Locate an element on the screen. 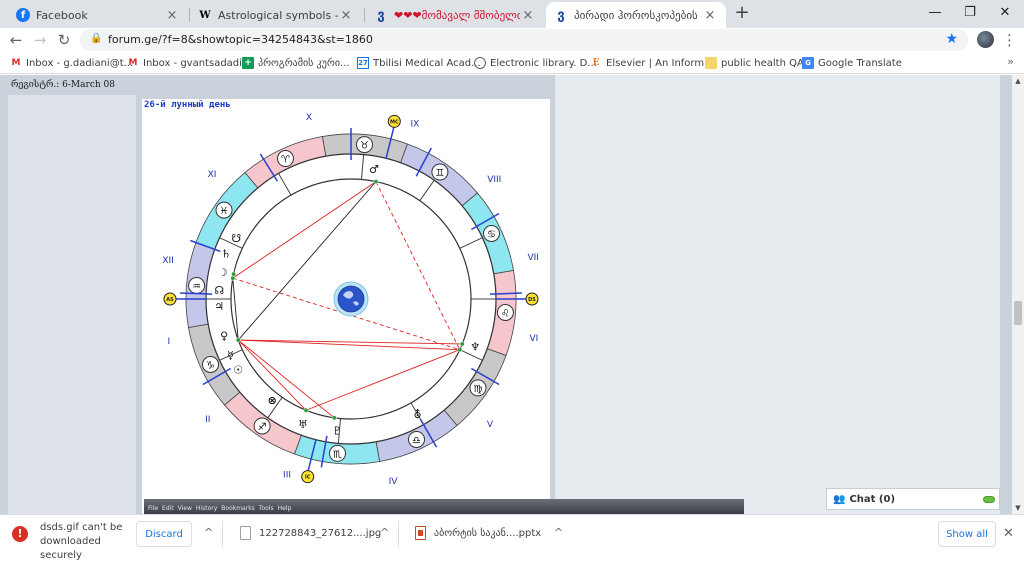  new-tab-button: + is located at coordinates (742, 14).